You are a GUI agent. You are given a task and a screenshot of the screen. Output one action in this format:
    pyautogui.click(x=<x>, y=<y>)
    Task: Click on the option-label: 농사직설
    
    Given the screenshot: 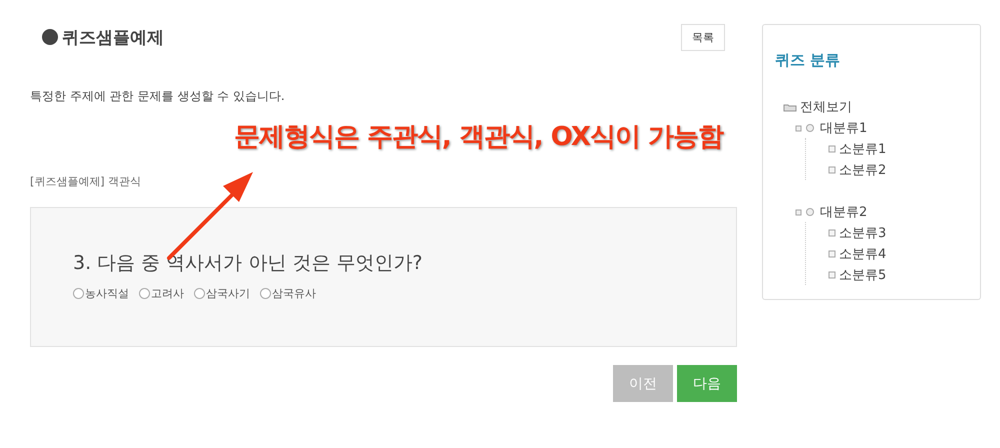 What is the action you would take?
    pyautogui.click(x=107, y=293)
    